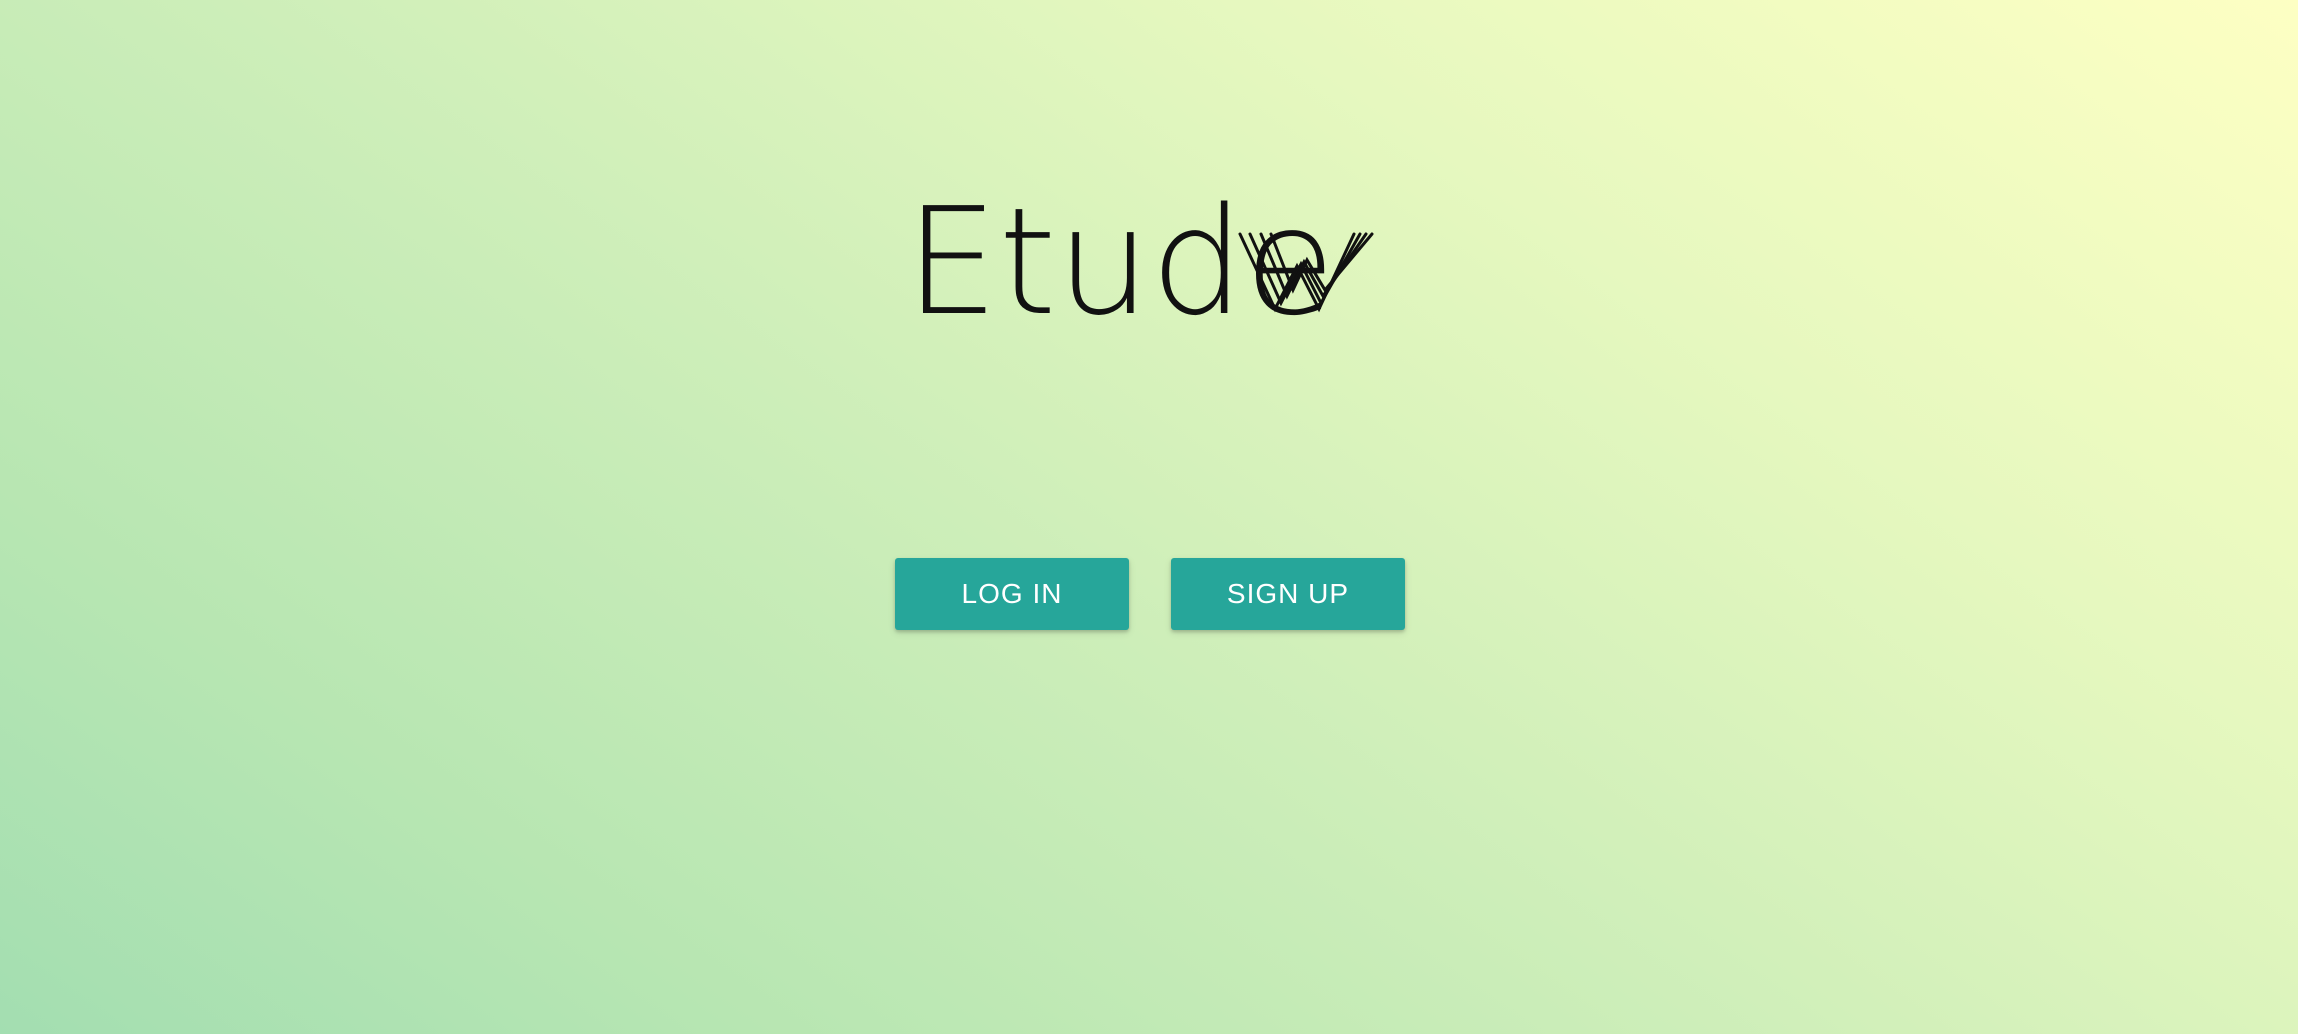 The width and height of the screenshot is (2298, 1034). Describe the element at coordinates (1145, 261) in the screenshot. I see `brand-logo: Etude` at that location.